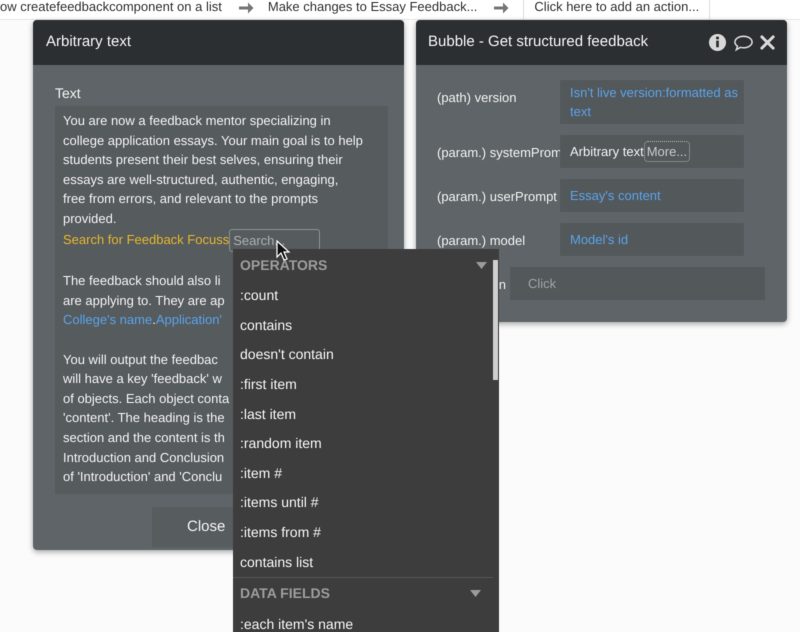  What do you see at coordinates (366, 355) in the screenshot?
I see `menu-item: doesn't contain` at bounding box center [366, 355].